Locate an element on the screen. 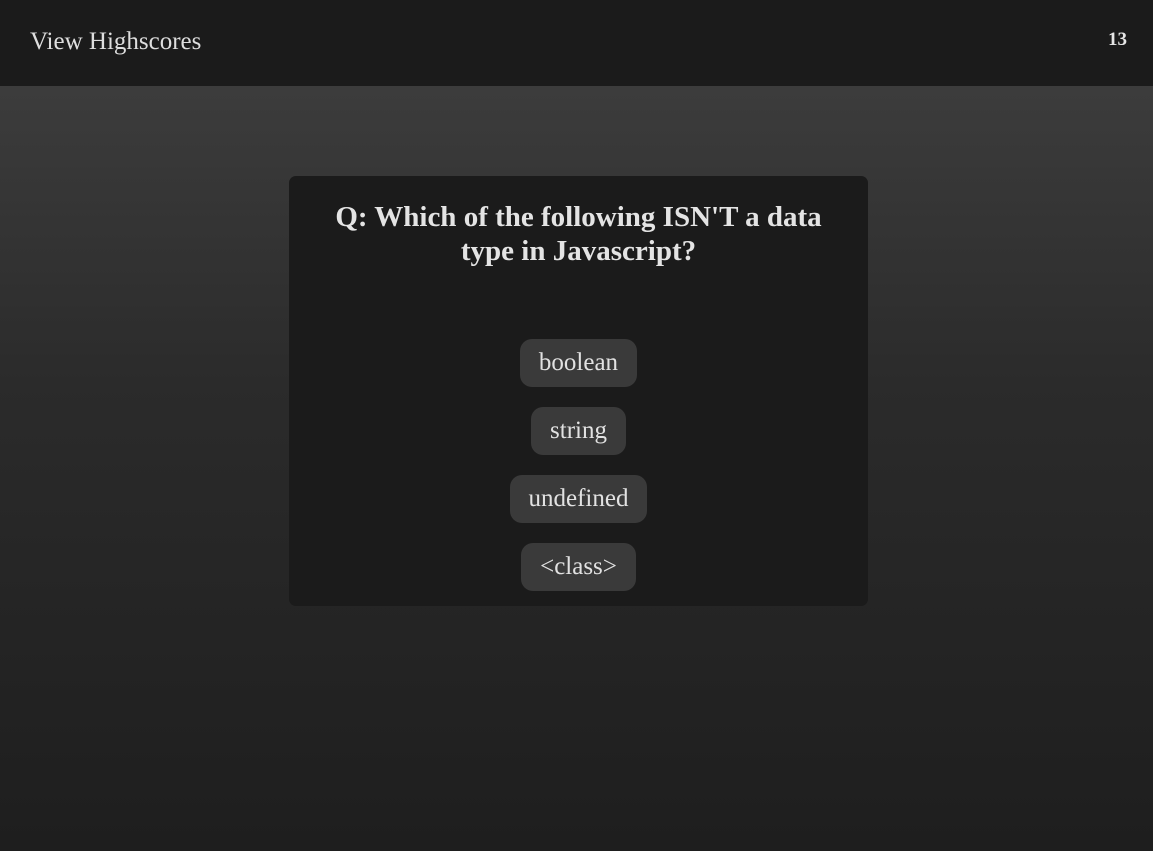 Image resolution: width=1153 pixels, height=851 pixels. answer-button-class: <class> is located at coordinates (578, 567).